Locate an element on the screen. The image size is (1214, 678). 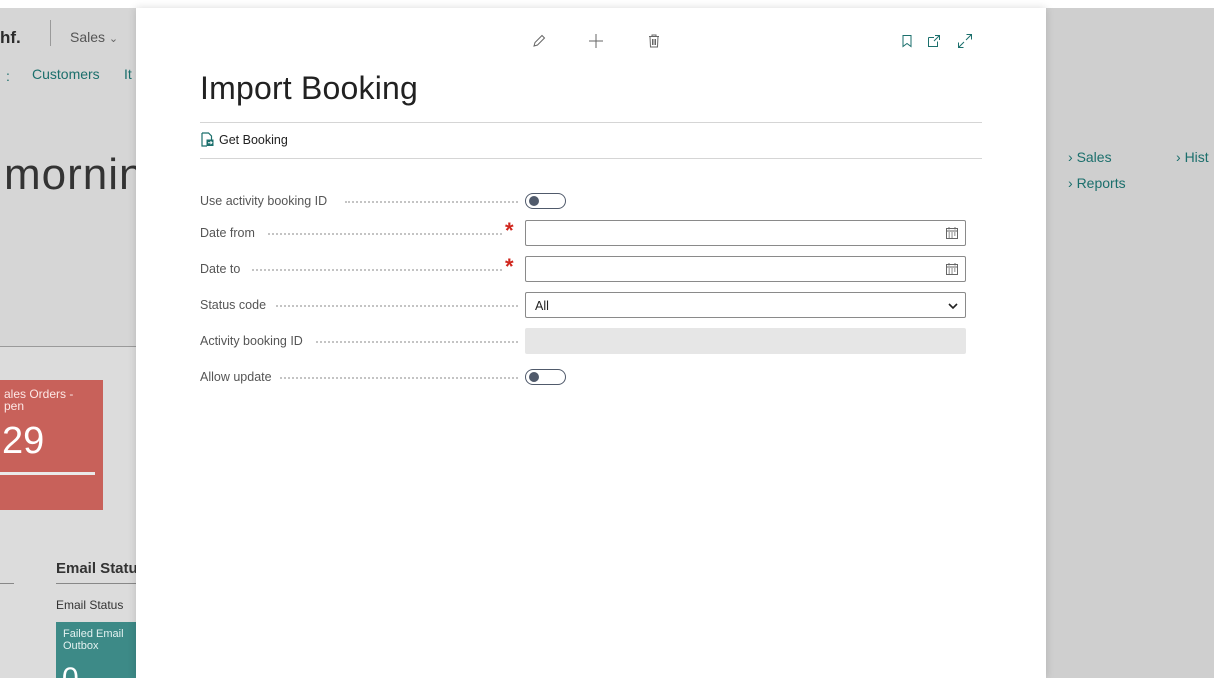
field-label: Allow update is located at coordinates (236, 377).